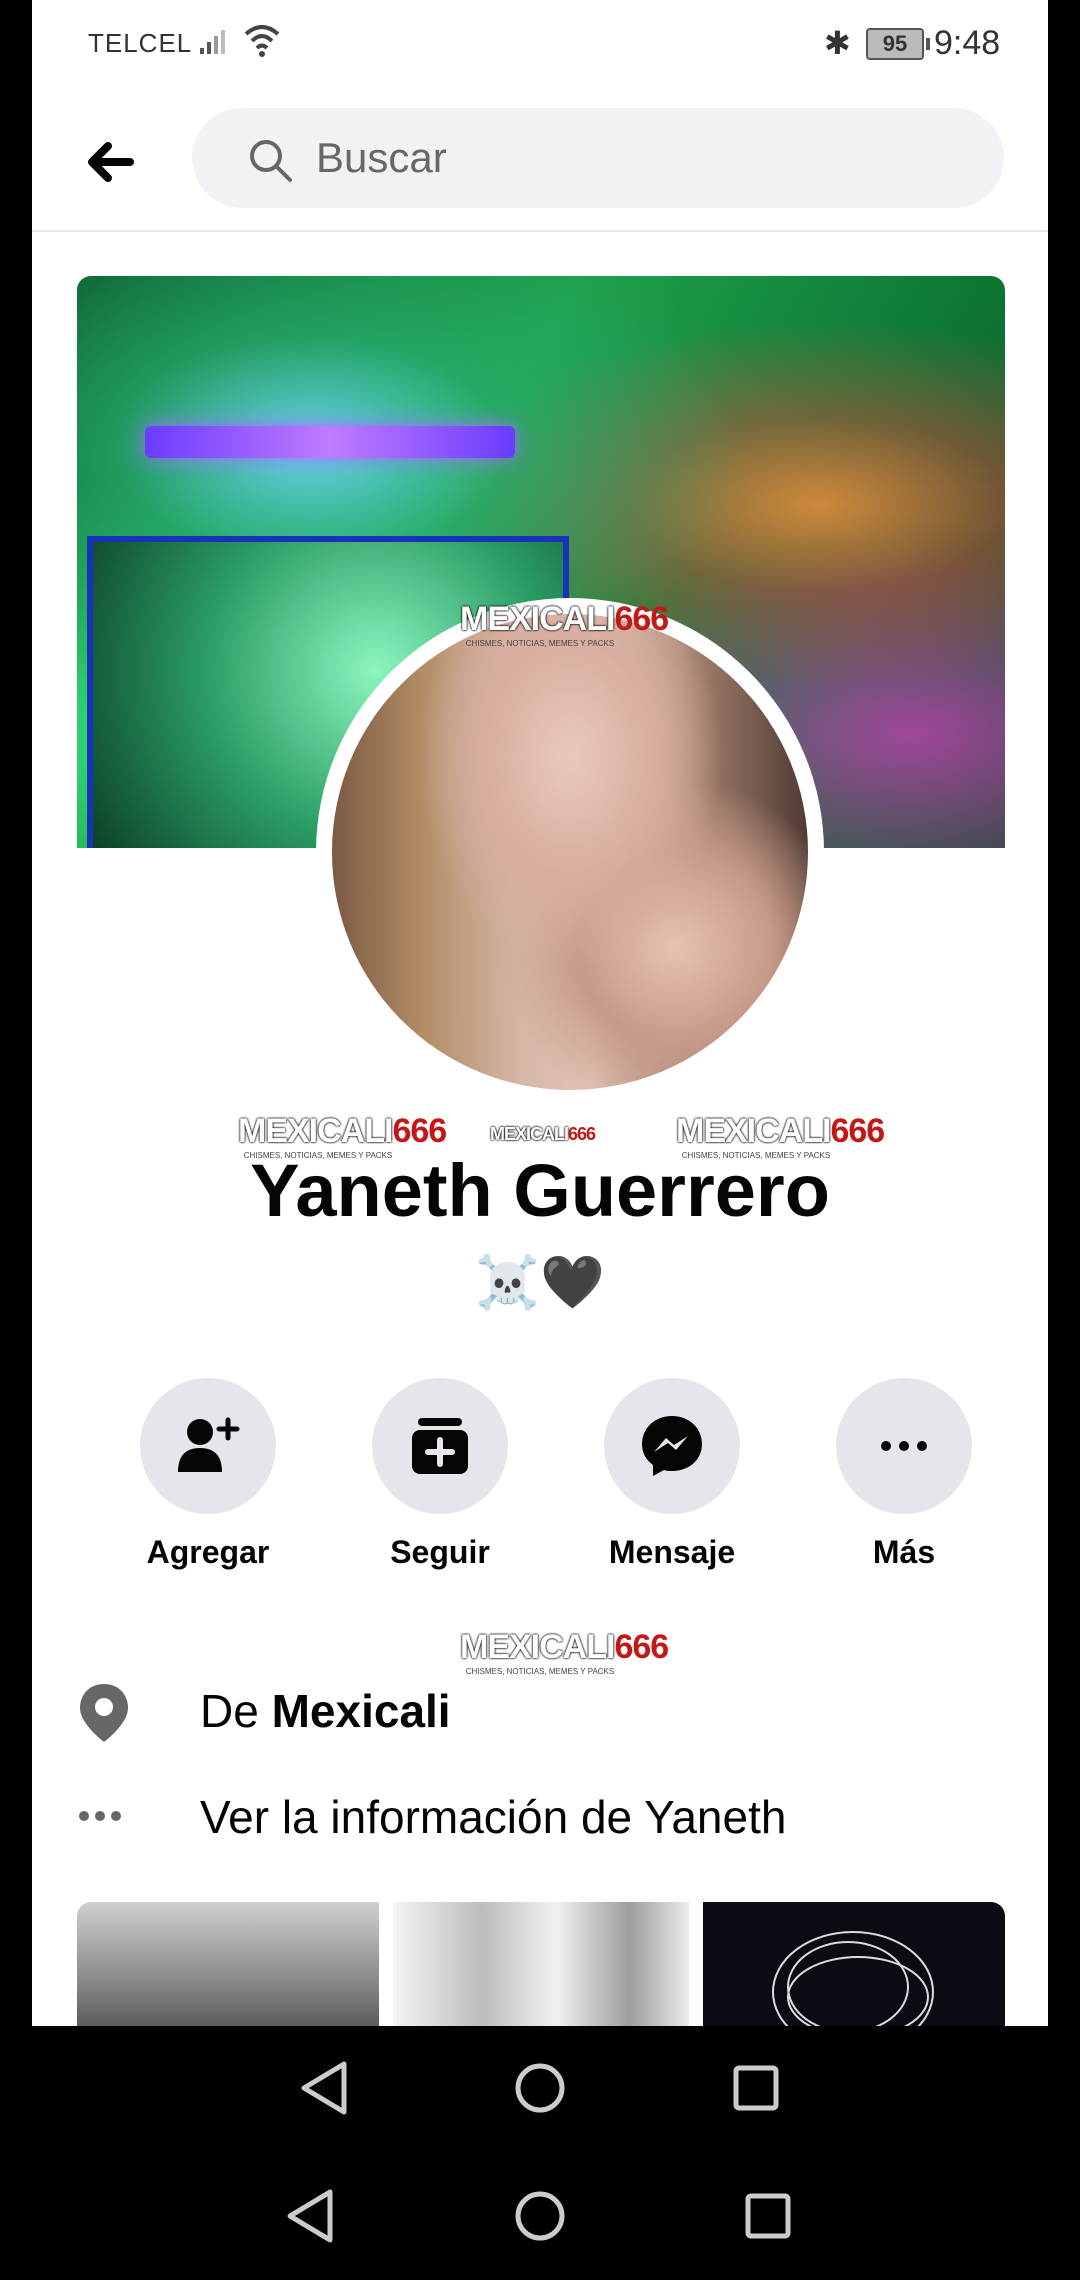 Image resolution: width=1080 pixels, height=2280 pixels. What do you see at coordinates (541, 1710) in the screenshot?
I see `location-row: De Mexicali` at bounding box center [541, 1710].